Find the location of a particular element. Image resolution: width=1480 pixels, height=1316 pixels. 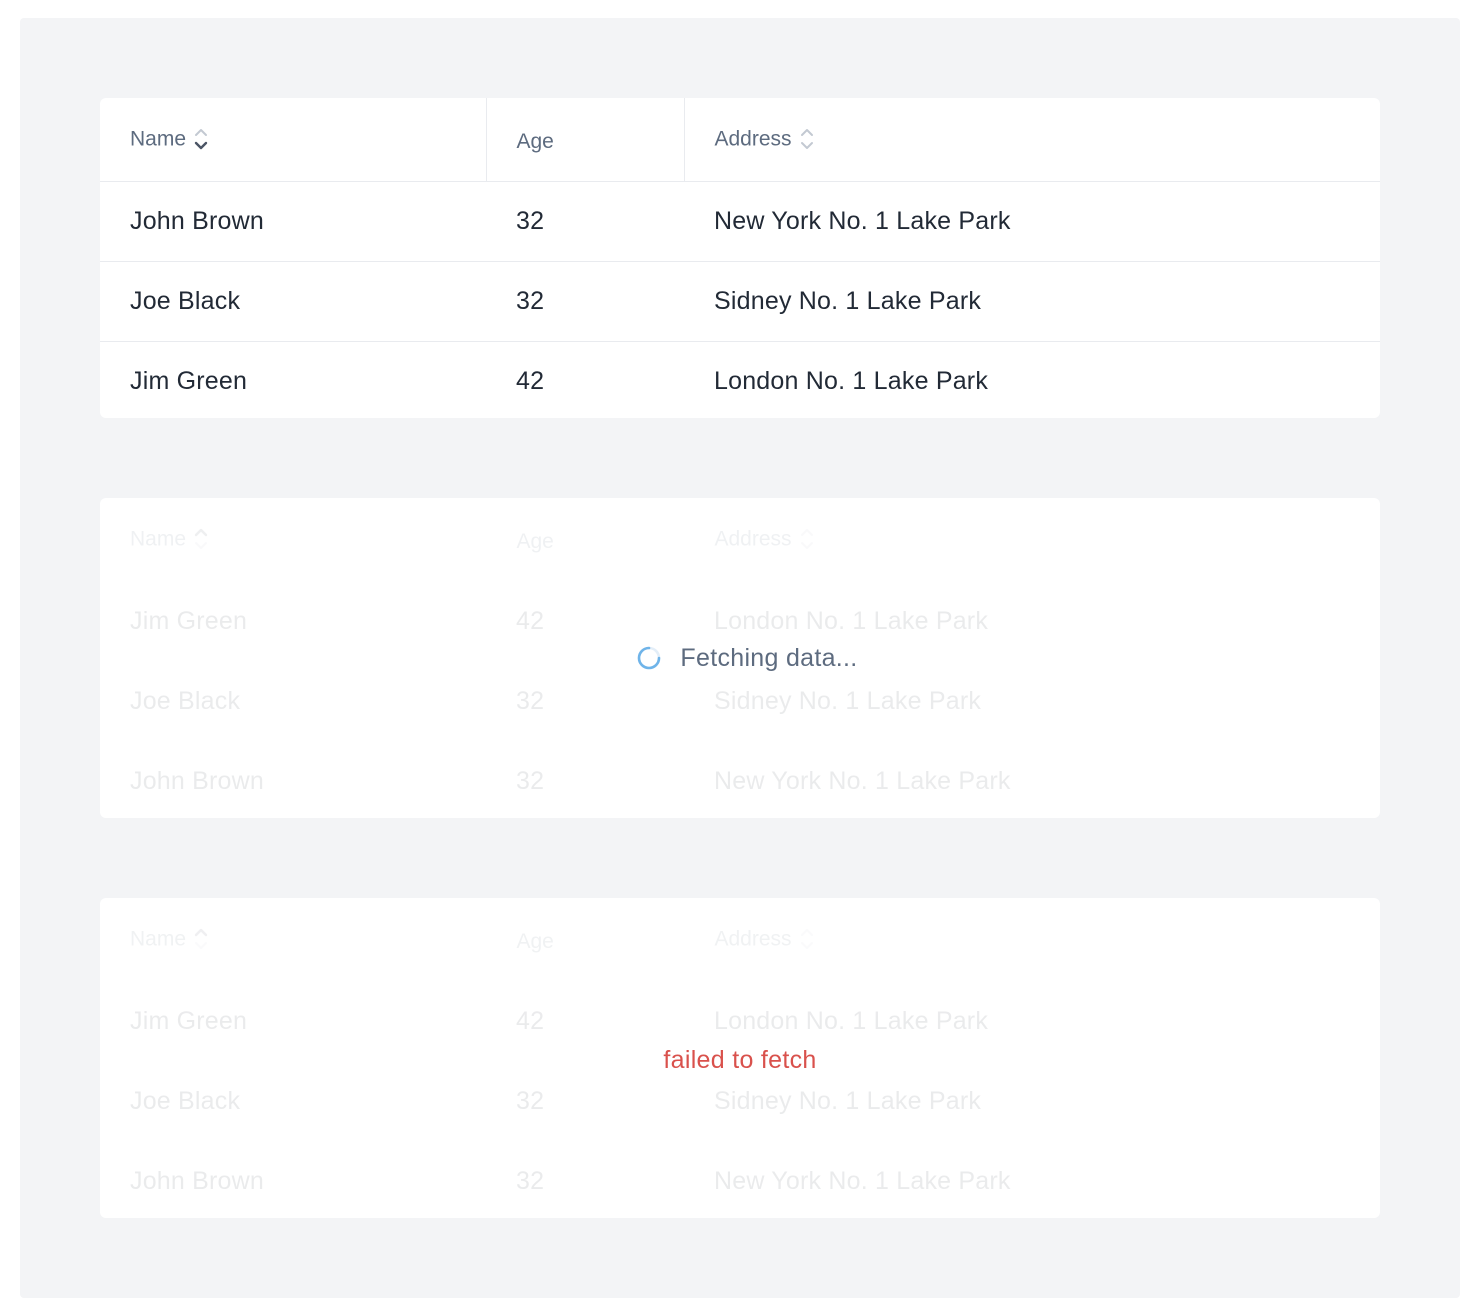

column-header-label: Address is located at coordinates (753, 139).